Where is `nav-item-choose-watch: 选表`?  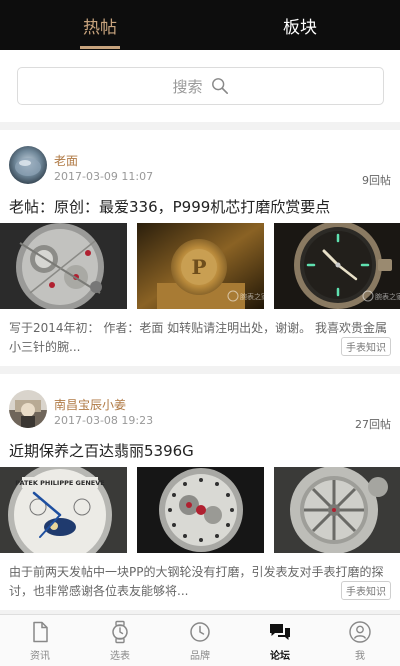
nav-item-choose-watch: 选表 is located at coordinates (120, 640).